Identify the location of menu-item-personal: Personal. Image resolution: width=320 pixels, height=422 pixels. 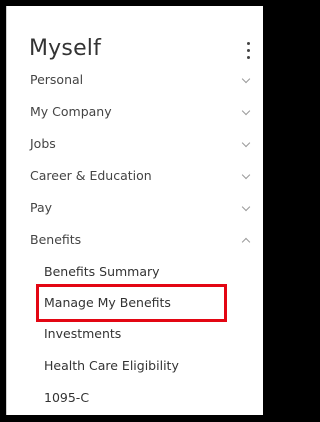
(135, 80).